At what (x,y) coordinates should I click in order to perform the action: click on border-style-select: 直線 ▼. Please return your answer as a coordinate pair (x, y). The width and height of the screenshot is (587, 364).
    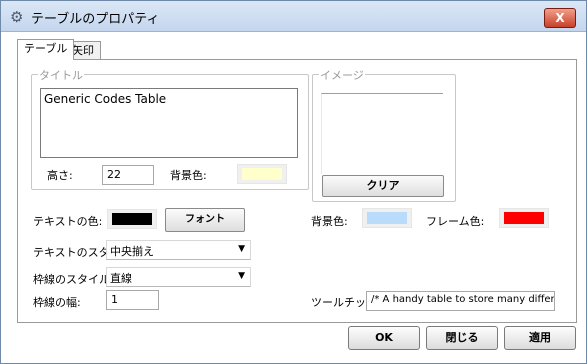
    Looking at the image, I should click on (178, 277).